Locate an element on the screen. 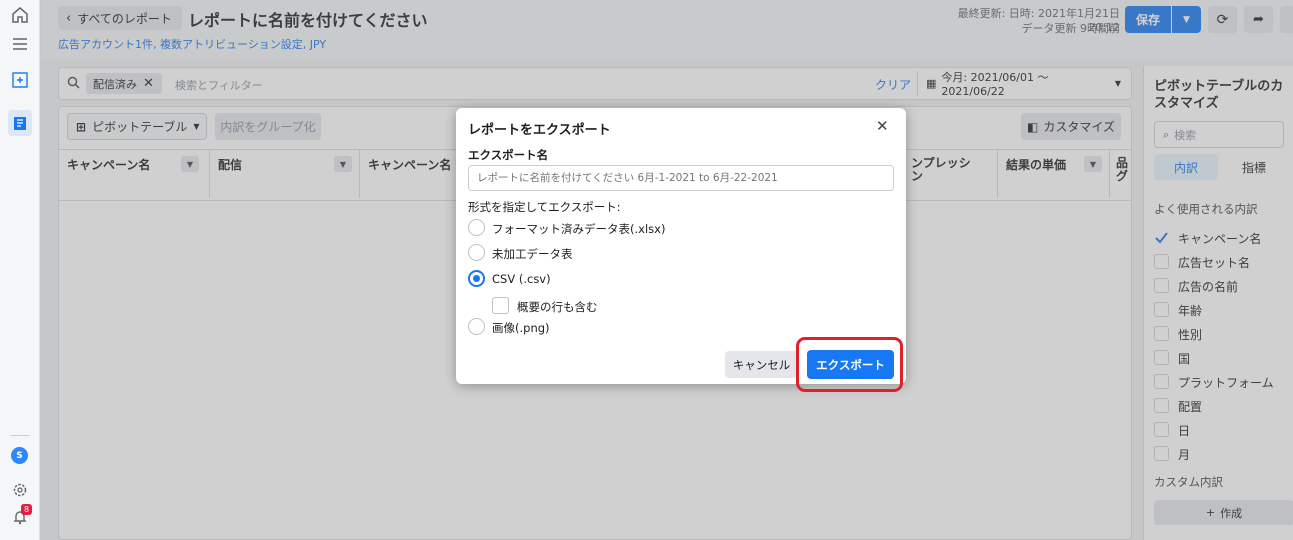 This screenshot has width=1293, height=540. account-avatar: S is located at coordinates (19, 455).